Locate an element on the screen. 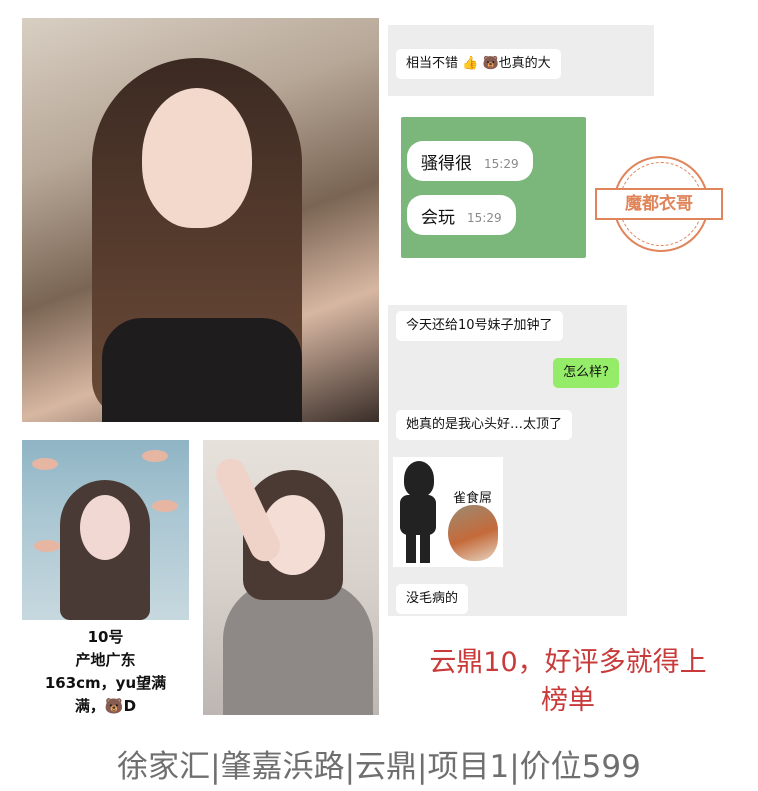  sticker-figure is located at coordinates (418, 512).